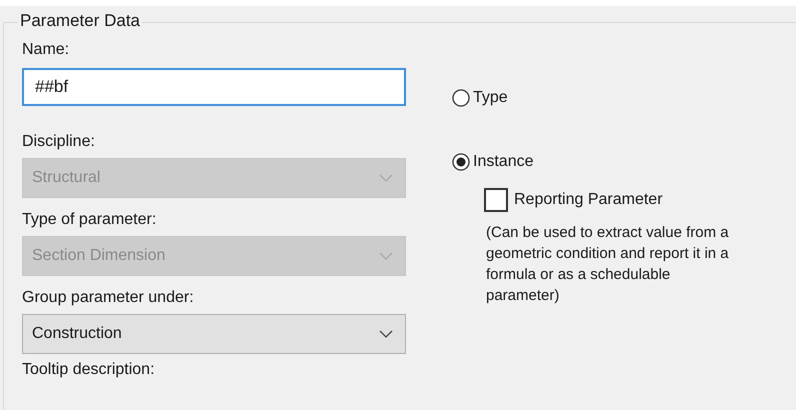  I want to click on field-label: Tooltip description:, so click(89, 370).